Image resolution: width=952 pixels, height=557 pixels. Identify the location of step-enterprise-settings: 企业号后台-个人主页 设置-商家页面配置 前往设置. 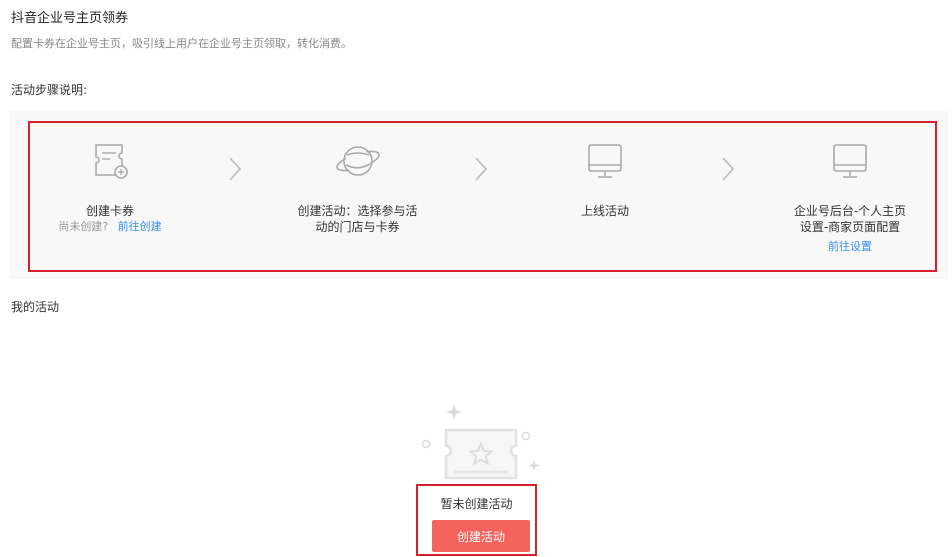
(850, 197).